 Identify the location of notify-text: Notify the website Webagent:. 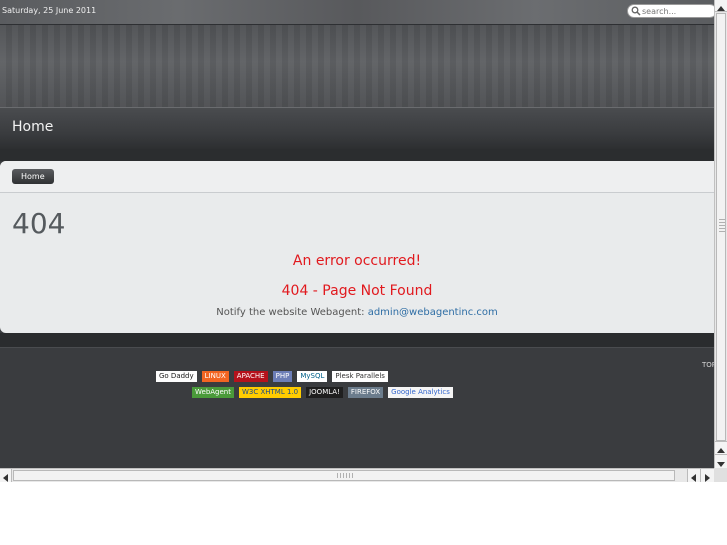
(292, 312).